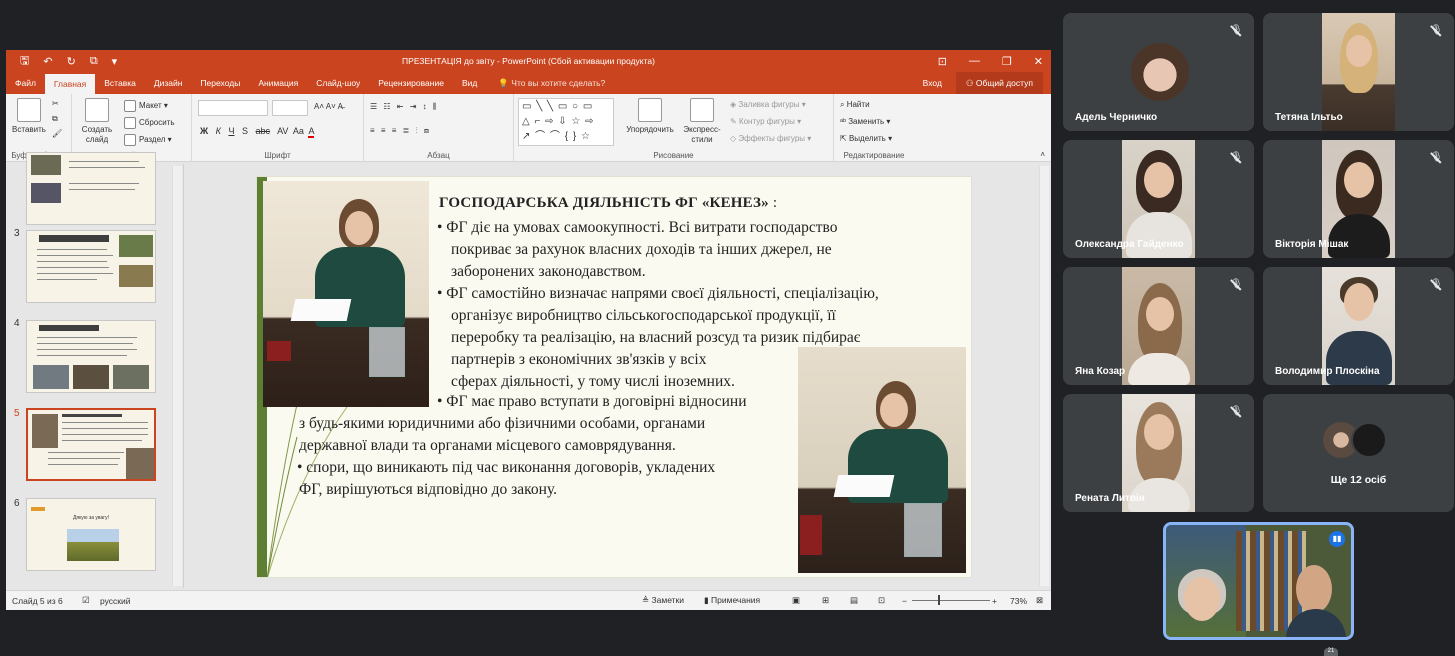 This screenshot has height=656, width=1455. What do you see at coordinates (278, 83) in the screenshot?
I see `tab-animations: Анимация` at bounding box center [278, 83].